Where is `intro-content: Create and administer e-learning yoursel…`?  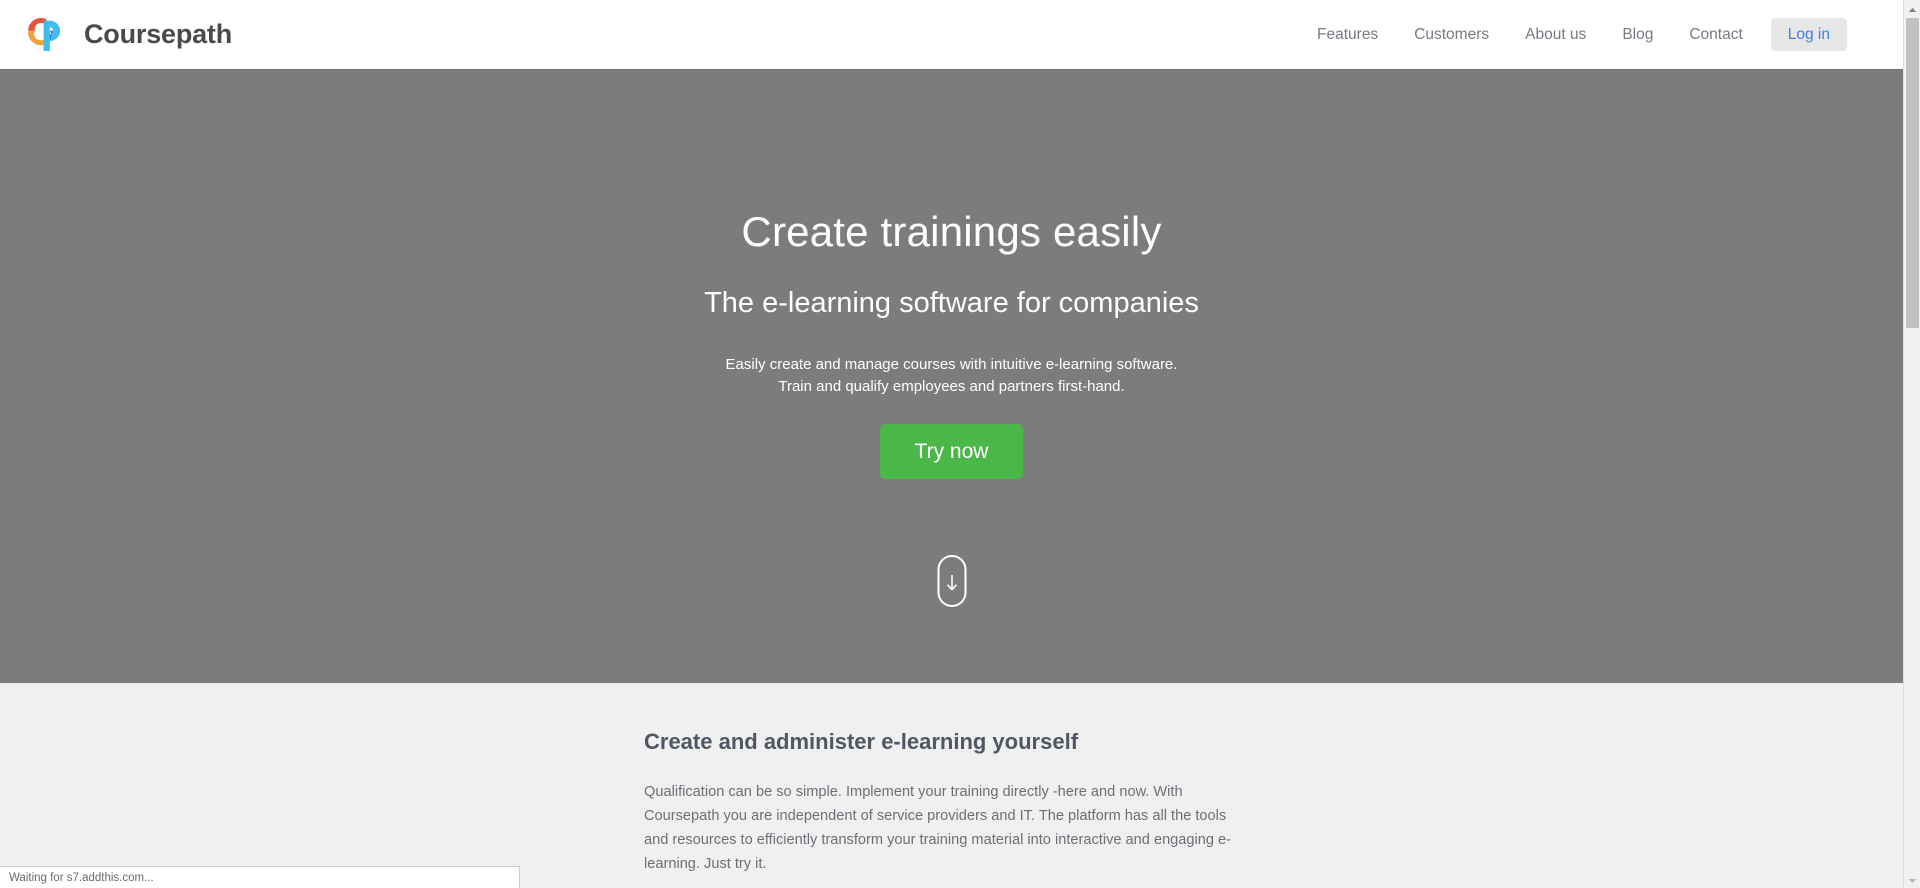 intro-content: Create and administer e-learning yoursel… is located at coordinates (1084, 780).